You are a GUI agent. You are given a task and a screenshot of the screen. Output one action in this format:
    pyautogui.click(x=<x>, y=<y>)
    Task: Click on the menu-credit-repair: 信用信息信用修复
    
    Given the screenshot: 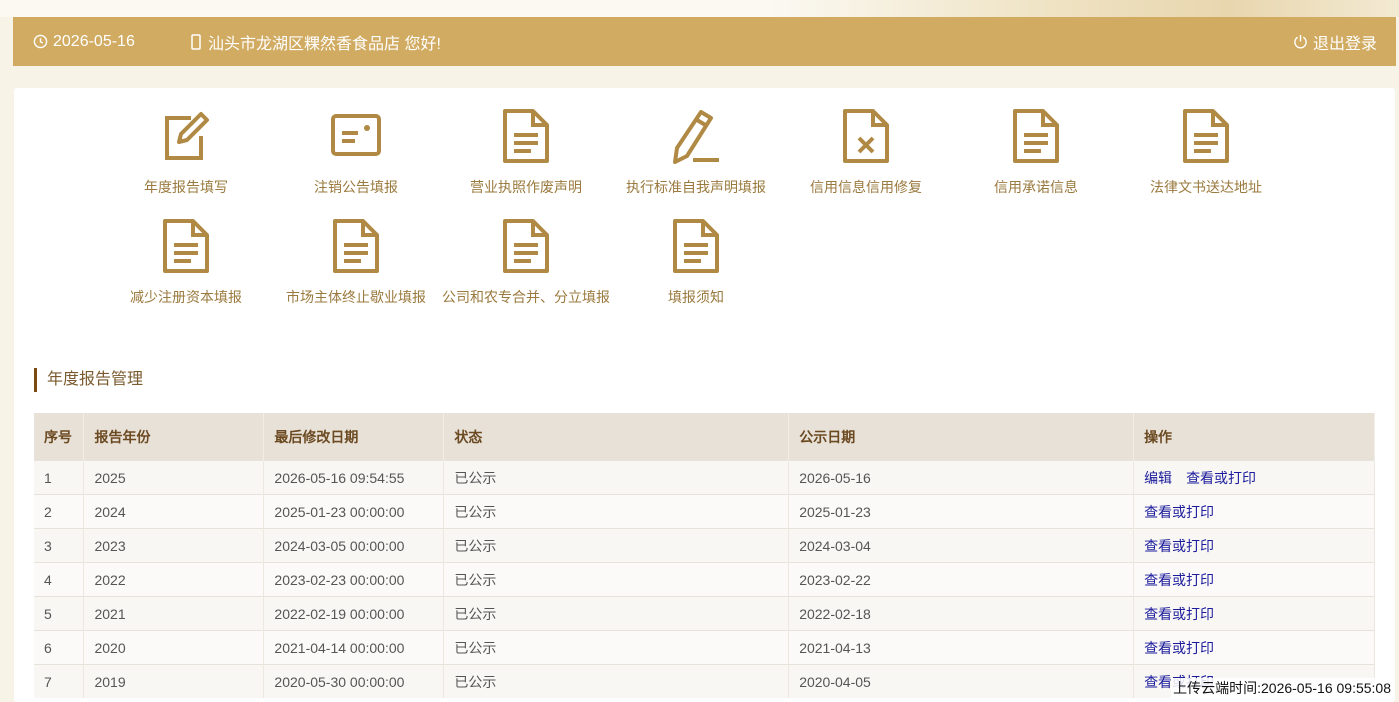 What is the action you would take?
    pyautogui.click(x=866, y=143)
    